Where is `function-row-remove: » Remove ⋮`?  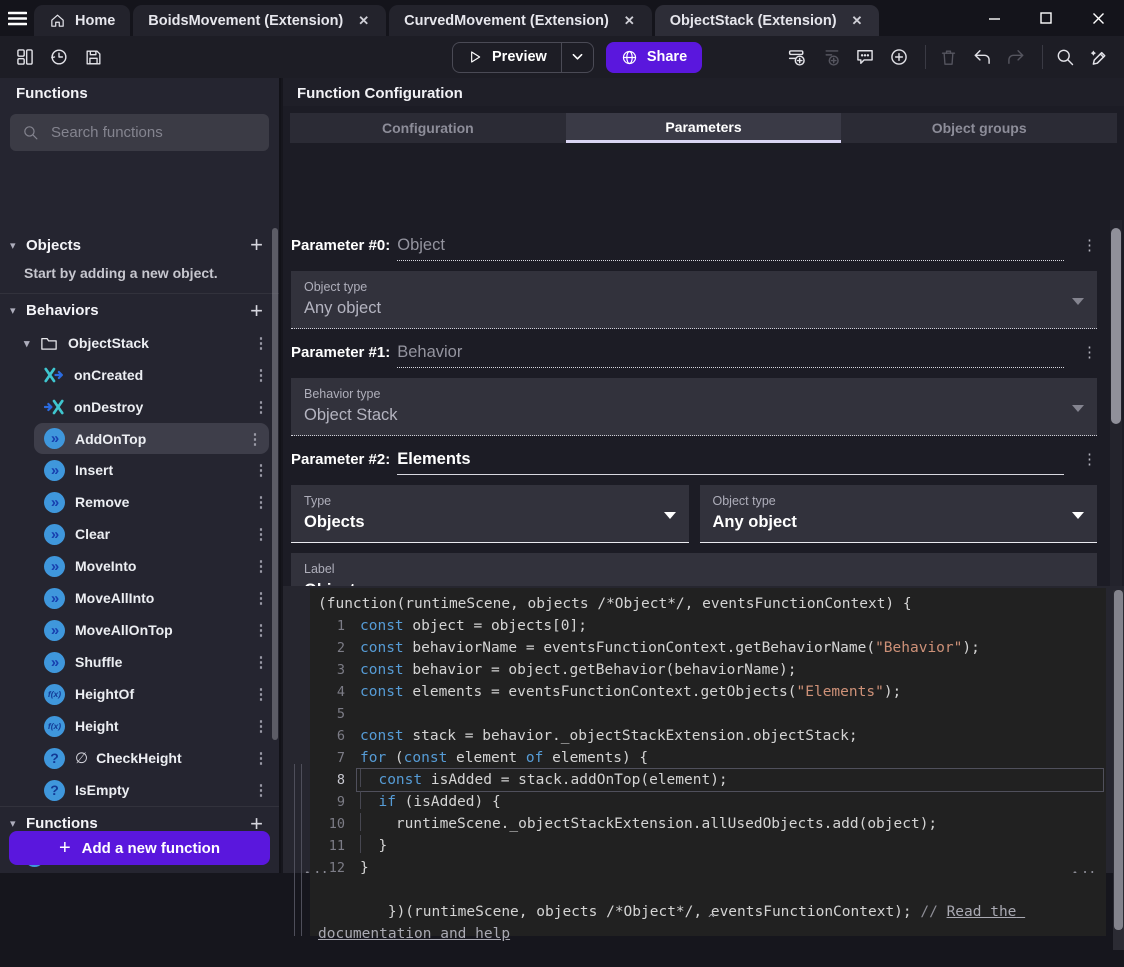
function-row-remove: » Remove ⋮ is located at coordinates (139, 502).